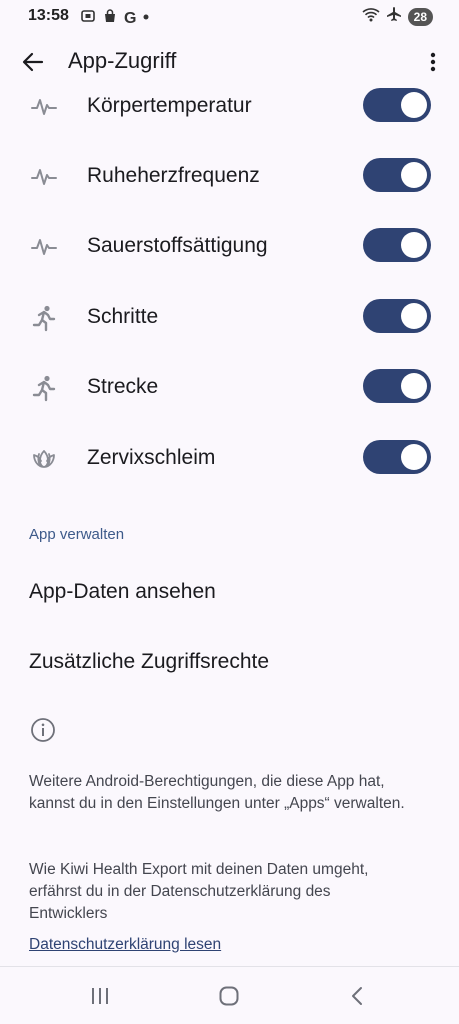 Image resolution: width=459 pixels, height=1024 pixels. I want to click on permission-row-ruheherzfrequenz: Ruheherzfrequenz, so click(229, 177).